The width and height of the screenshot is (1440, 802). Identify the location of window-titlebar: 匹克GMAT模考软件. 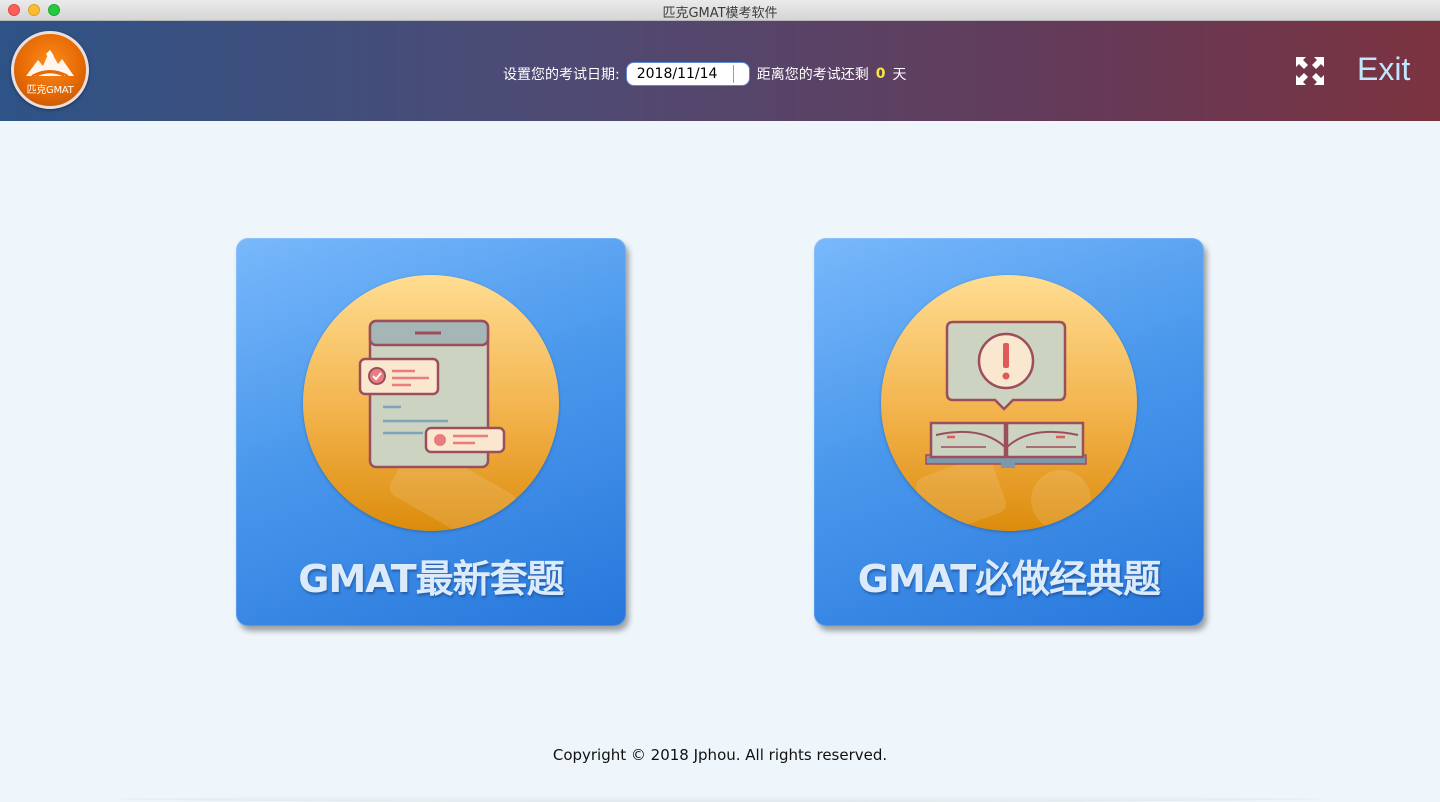
(720, 10).